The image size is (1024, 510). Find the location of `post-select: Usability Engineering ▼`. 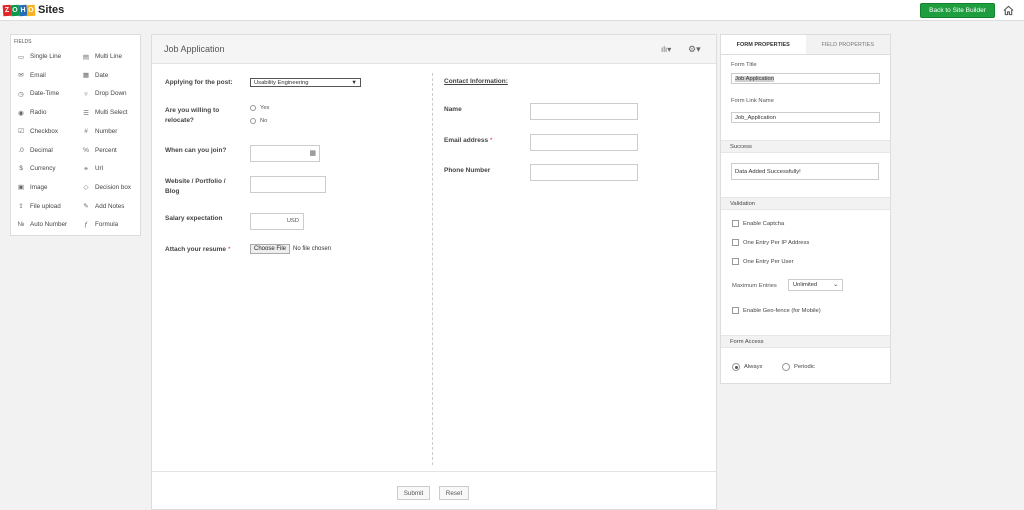

post-select: Usability Engineering ▼ is located at coordinates (305, 82).